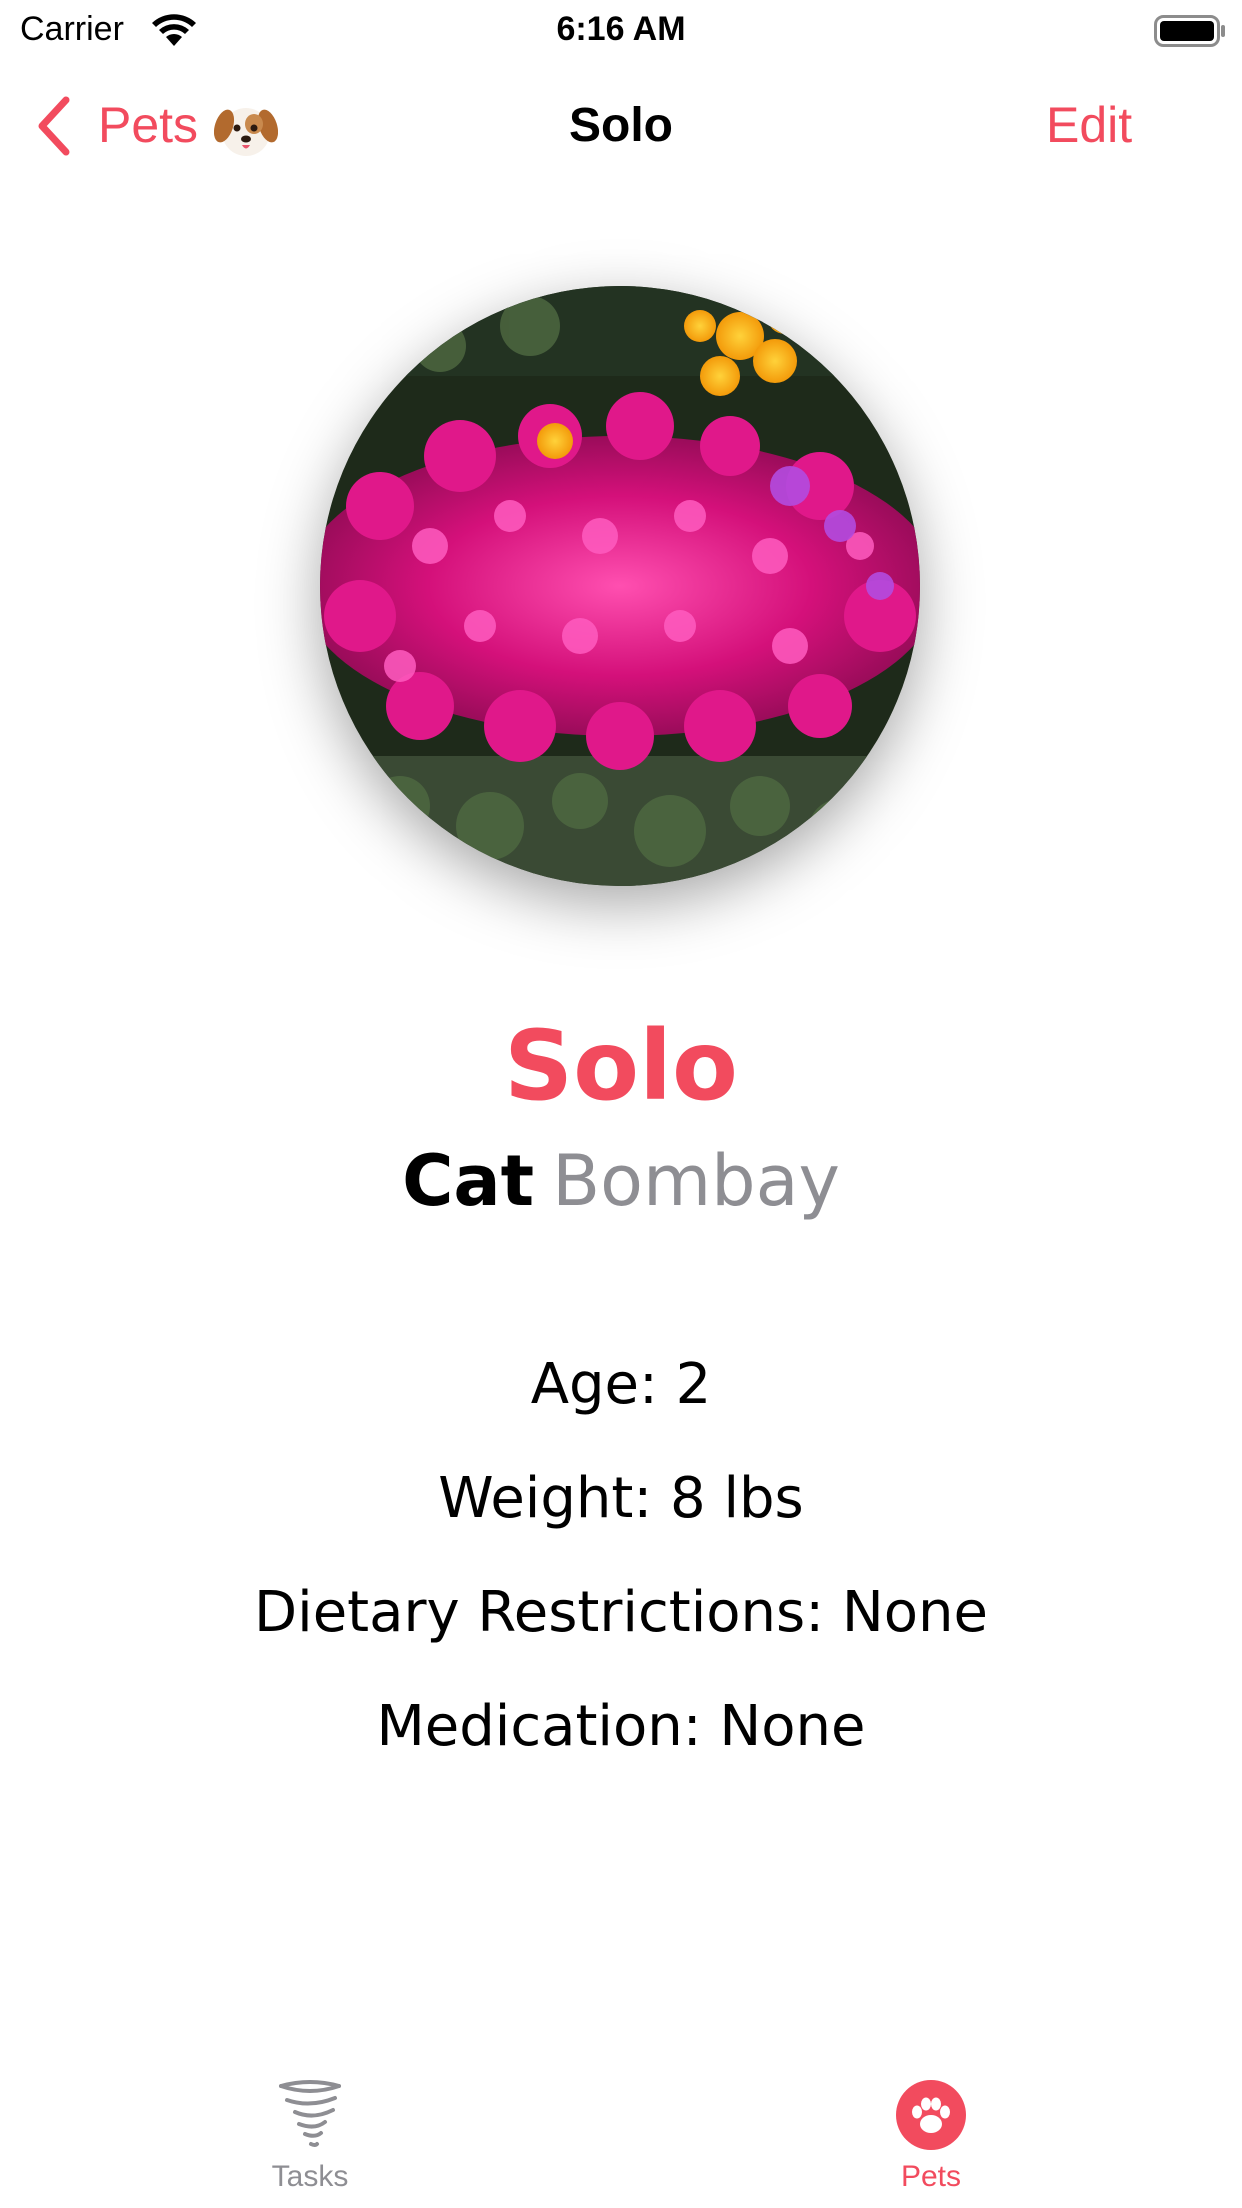  I want to click on tab-pets: Pets, so click(931, 2134).